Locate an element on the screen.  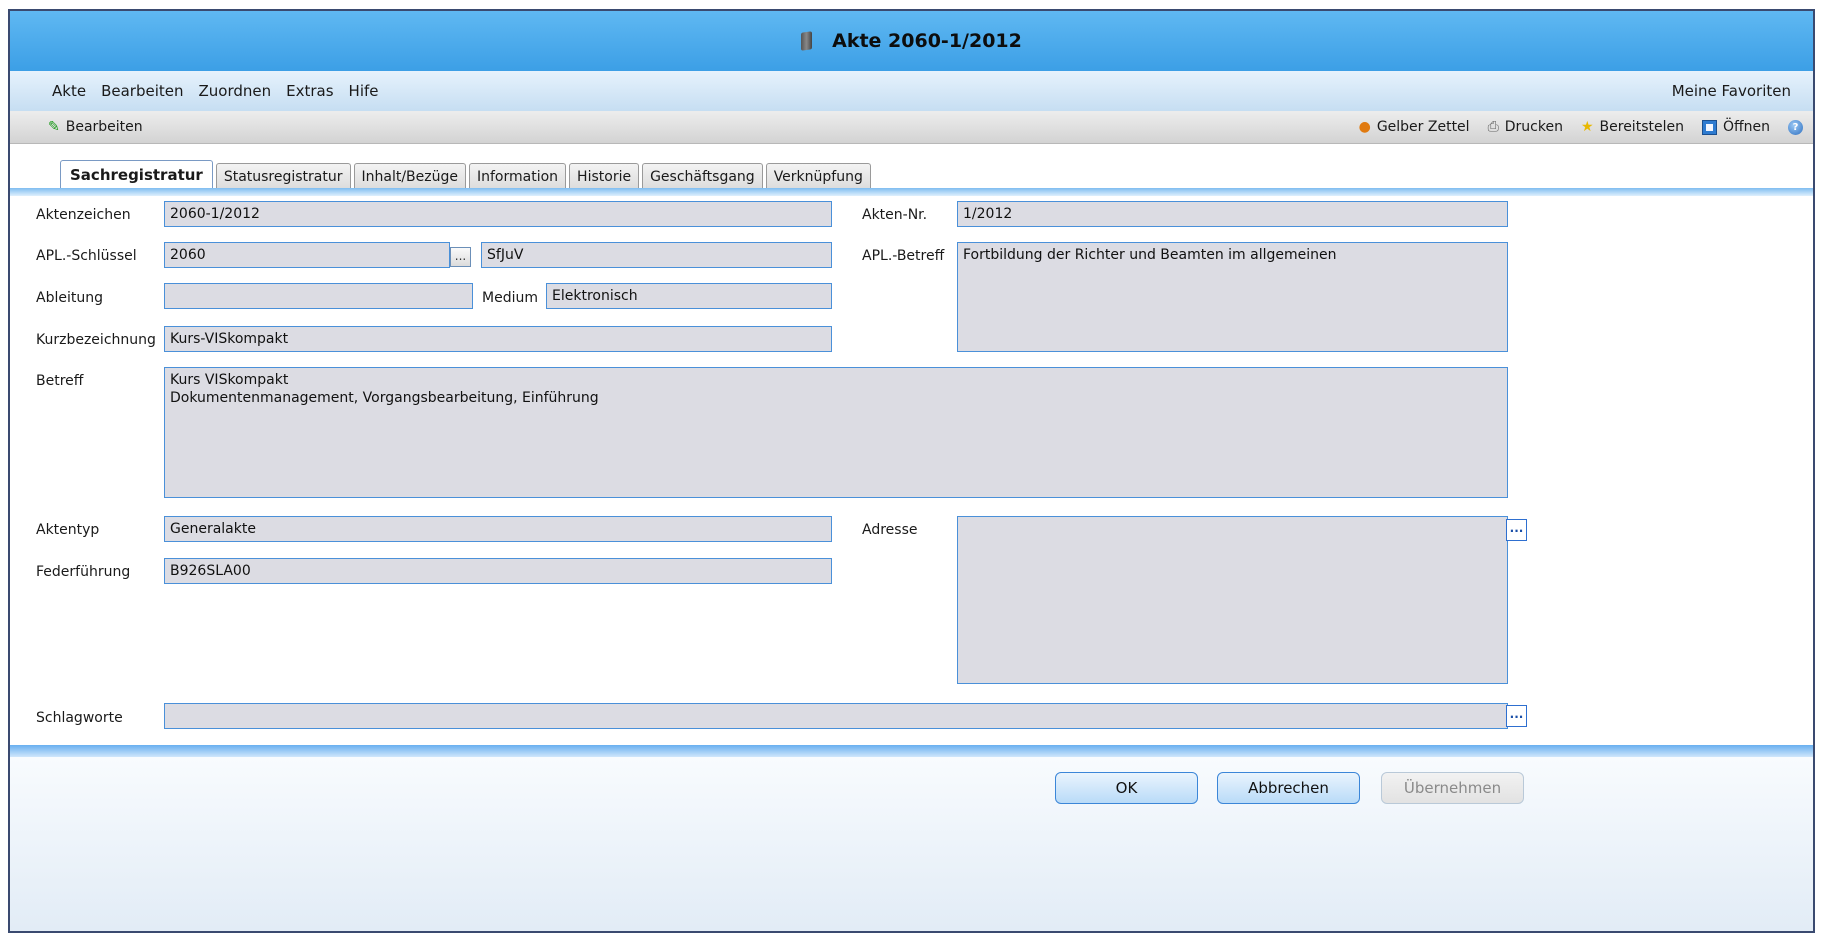
print-button: ⎙ Drucken is located at coordinates (1525, 127).